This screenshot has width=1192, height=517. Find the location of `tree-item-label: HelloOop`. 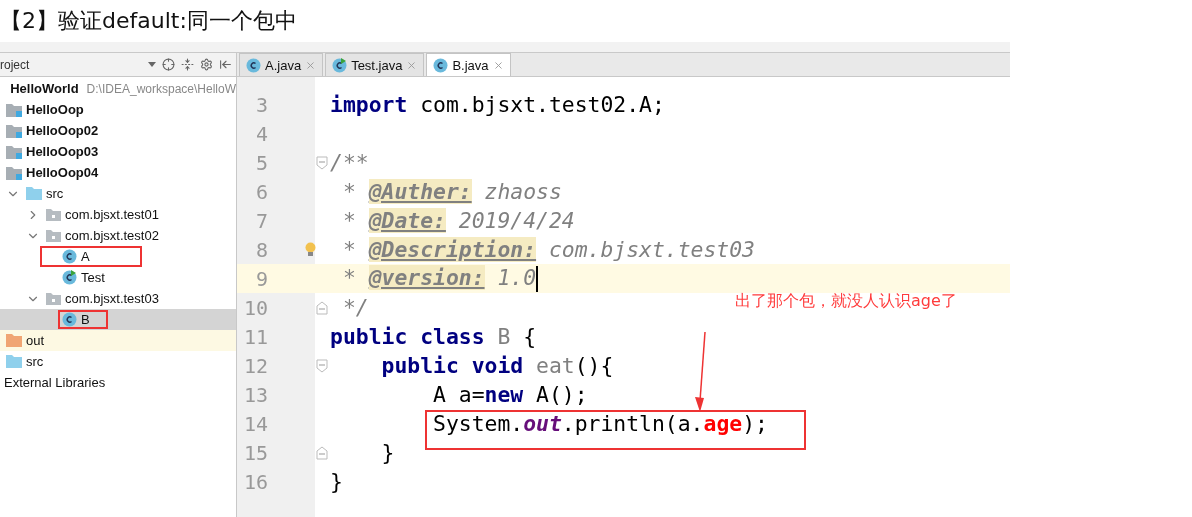

tree-item-label: HelloOop is located at coordinates (55, 109).